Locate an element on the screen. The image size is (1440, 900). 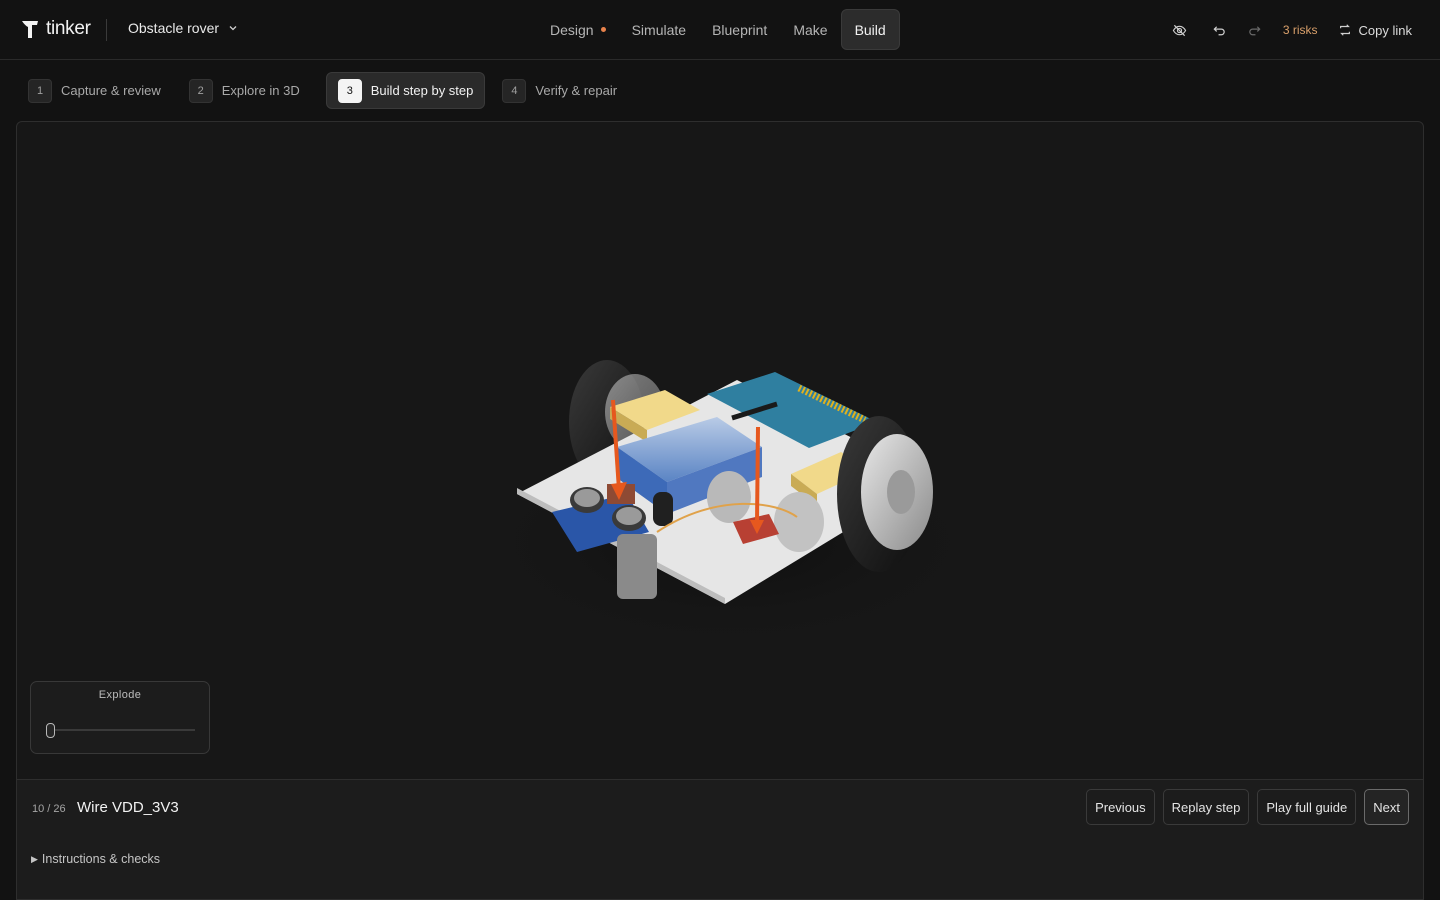
nav-simulate: Simulate is located at coordinates (659, 29).